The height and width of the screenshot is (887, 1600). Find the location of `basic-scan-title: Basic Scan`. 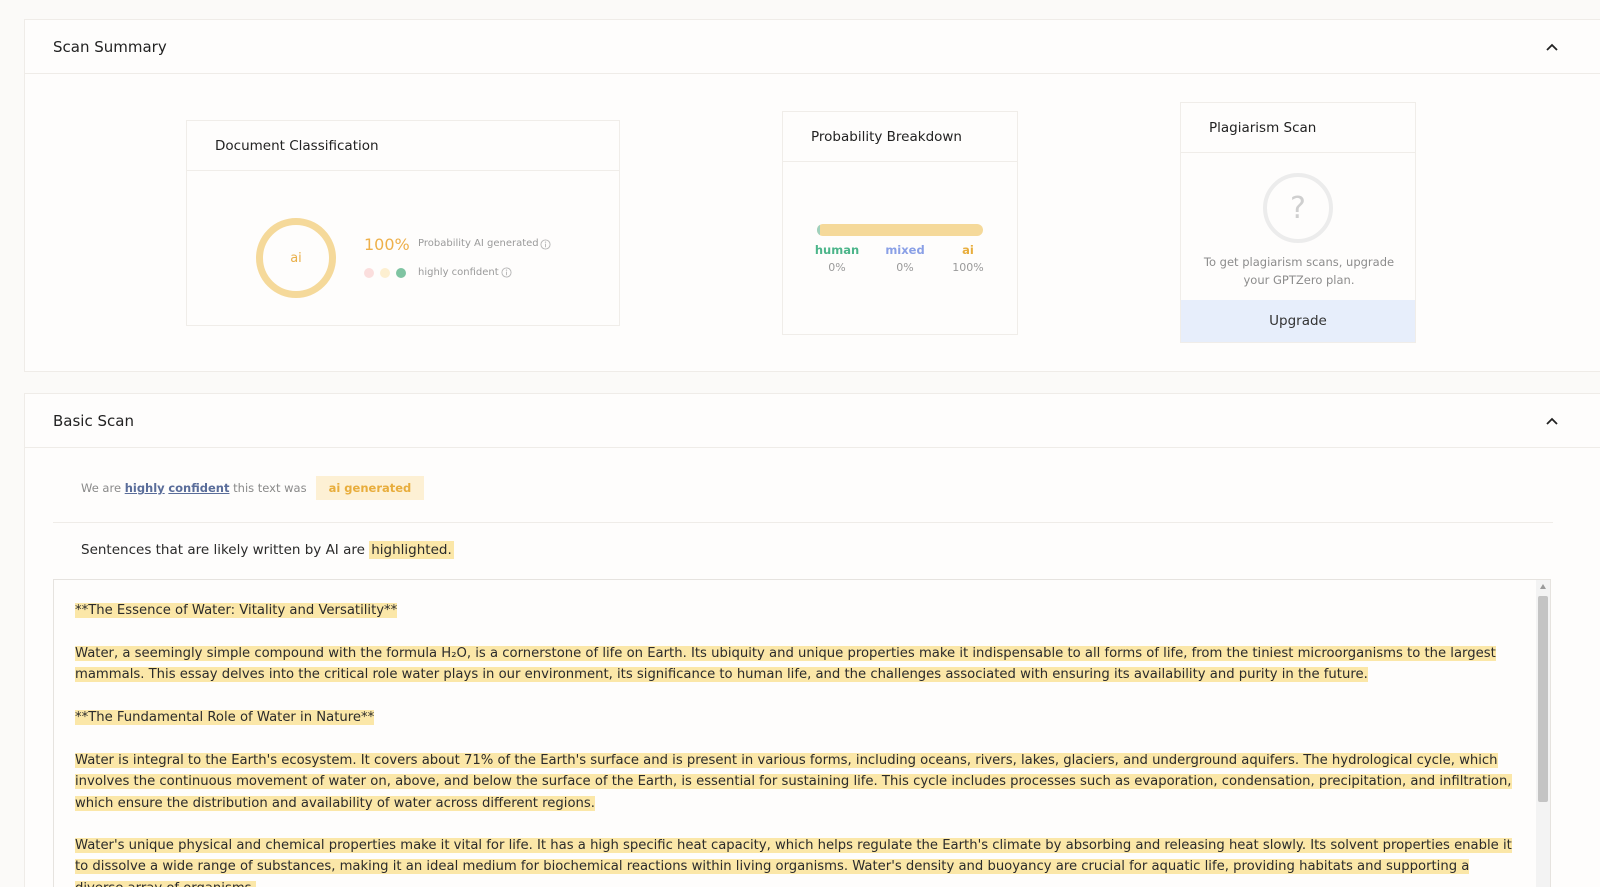

basic-scan-title: Basic Scan is located at coordinates (93, 420).